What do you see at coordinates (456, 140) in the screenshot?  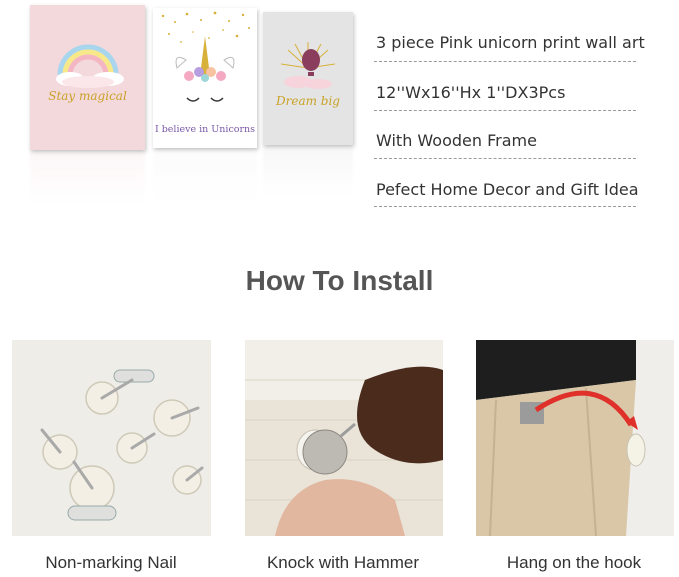 I see `feature-item: With Wooden Frame` at bounding box center [456, 140].